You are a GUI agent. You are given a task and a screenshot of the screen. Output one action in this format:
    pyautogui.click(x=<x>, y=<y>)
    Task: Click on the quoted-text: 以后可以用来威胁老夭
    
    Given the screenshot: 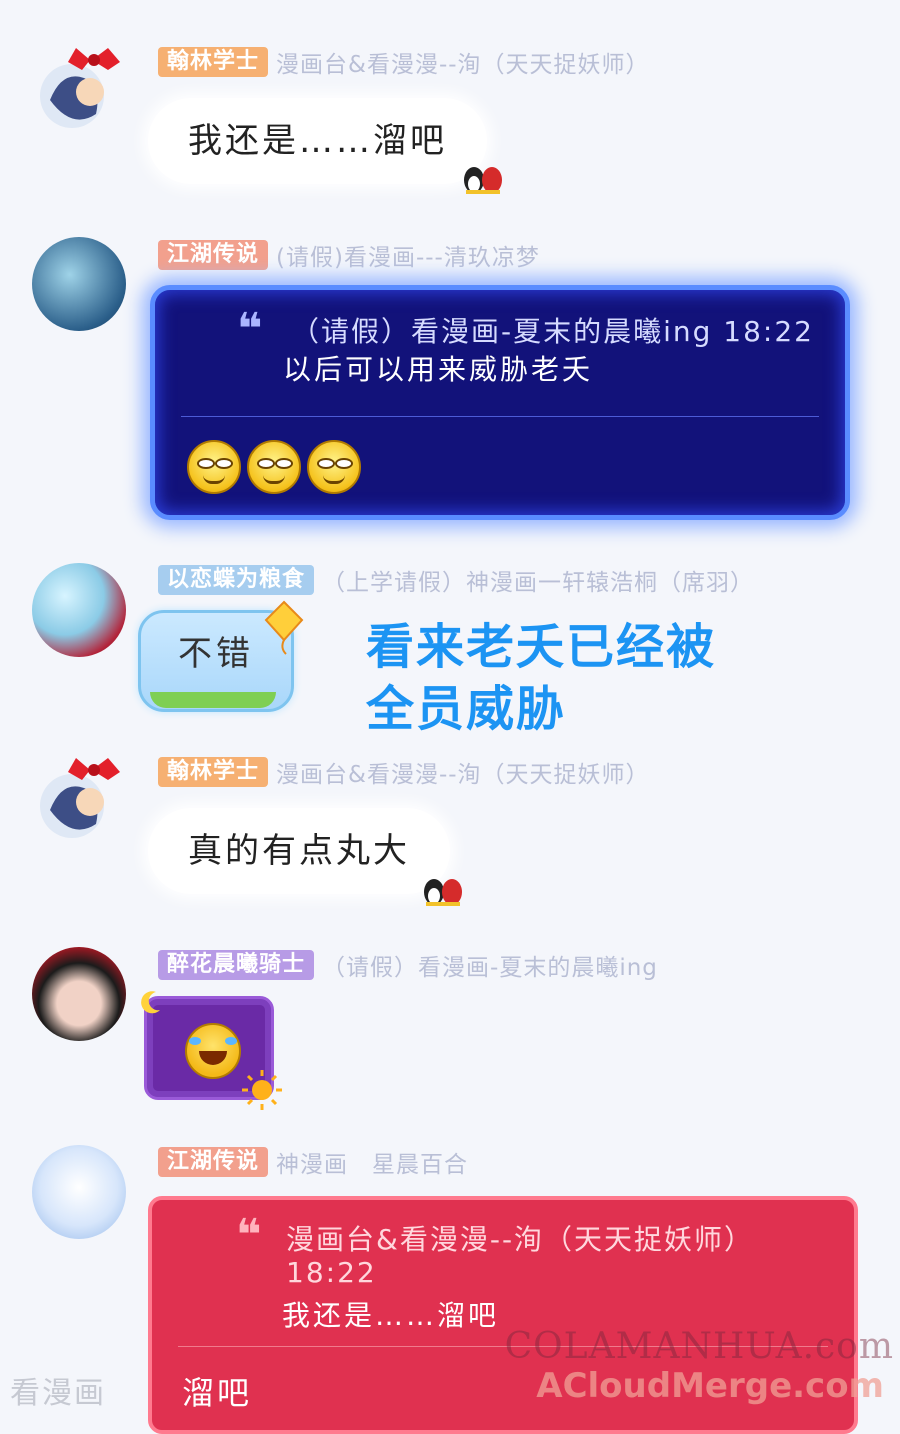 What is the action you would take?
    pyautogui.click(x=438, y=369)
    